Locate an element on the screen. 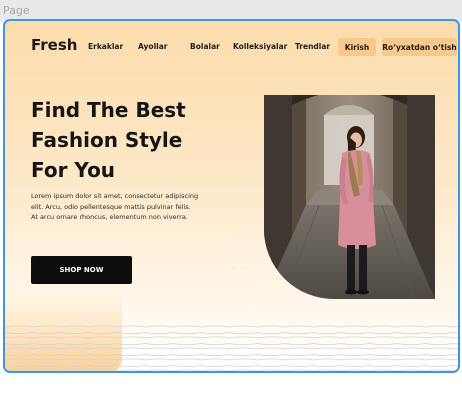 This screenshot has width=462, height=409. wave-lines-icon is located at coordinates (231, 348).